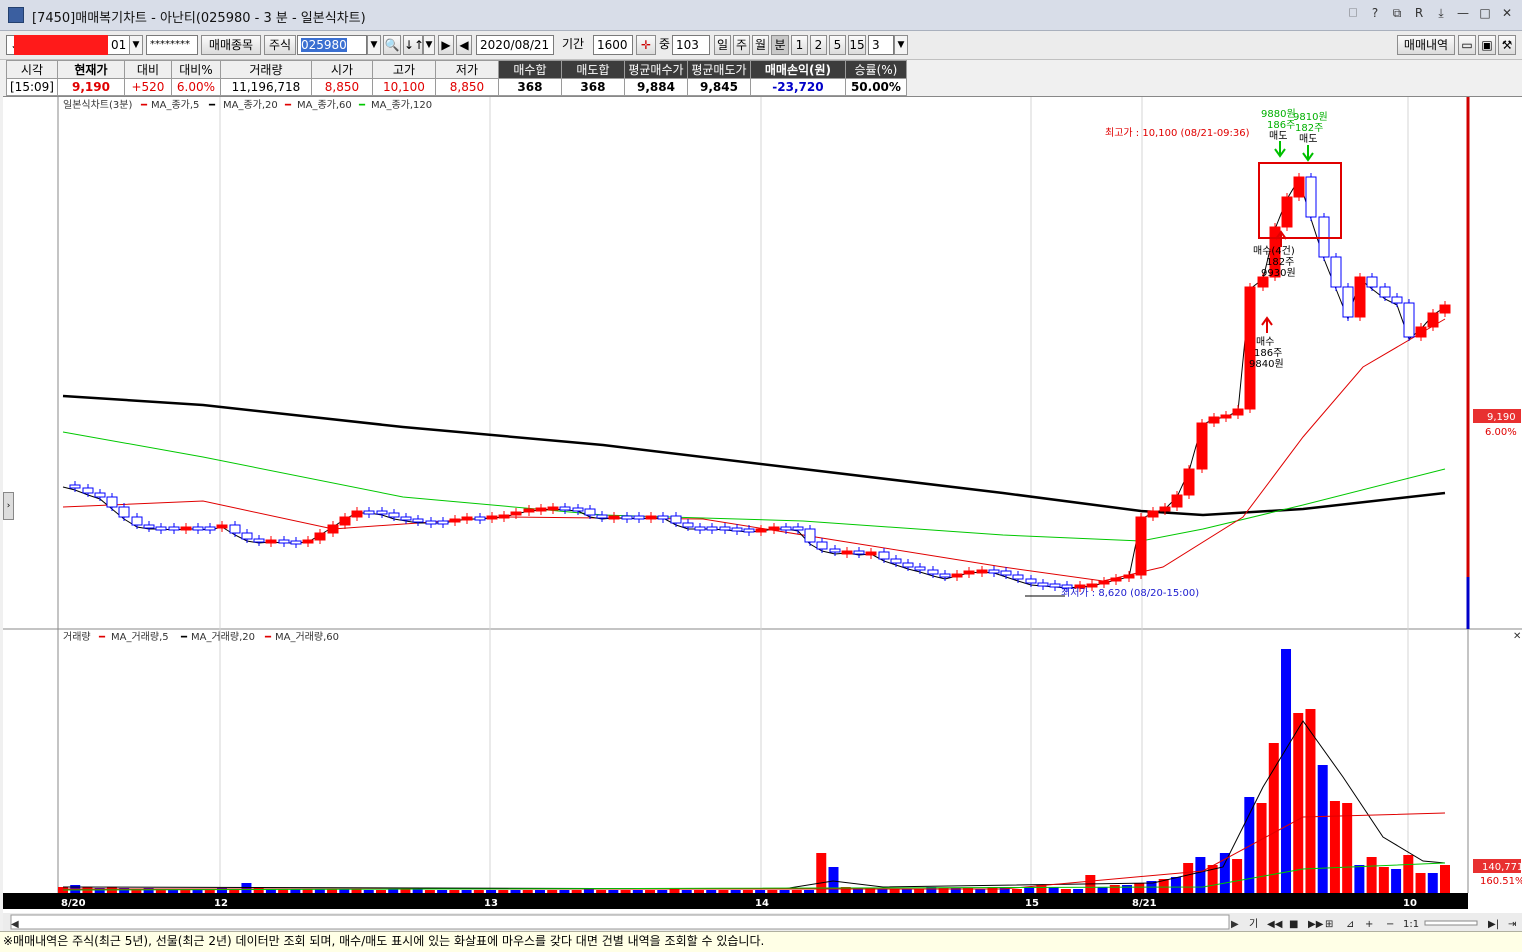 This screenshot has width=1522, height=952. I want to click on minute-button: 분, so click(780, 45).